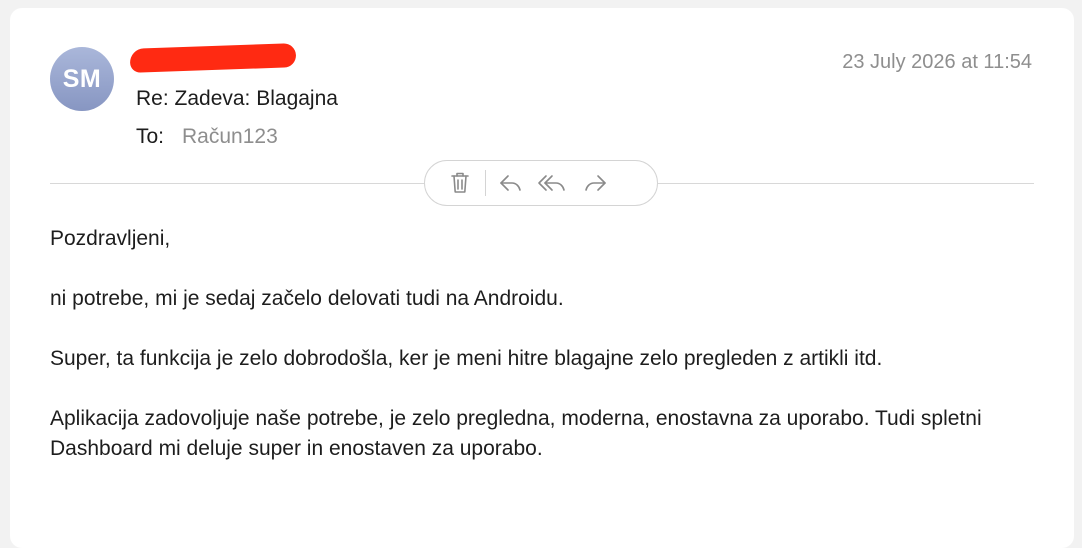 Image resolution: width=1082 pixels, height=548 pixels. What do you see at coordinates (237, 98) in the screenshot?
I see `email-subject: Re: Zadeva: Blagajna` at bounding box center [237, 98].